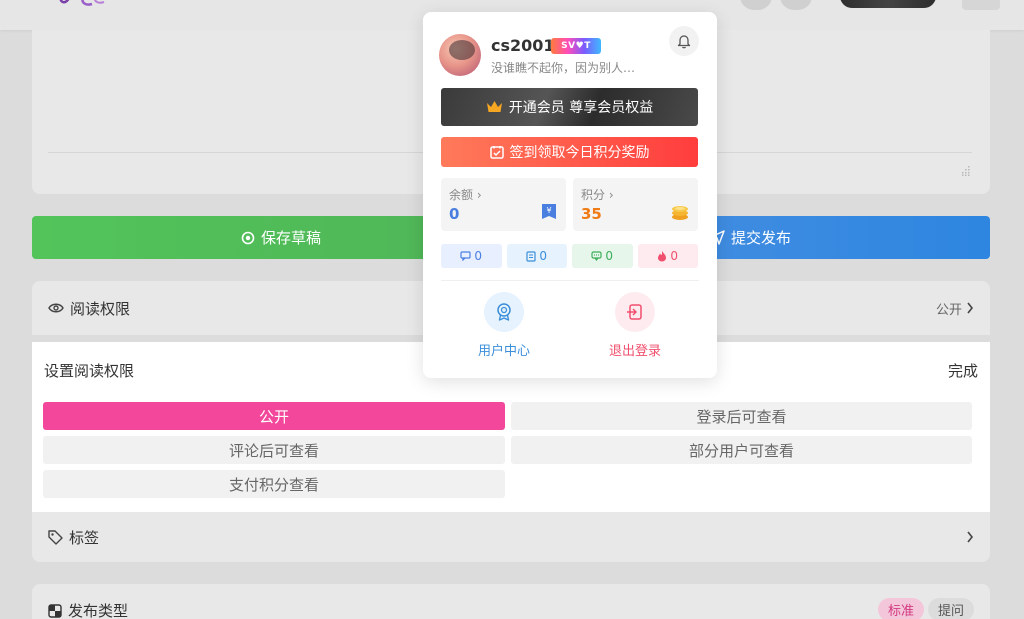 This screenshot has width=1024, height=619. Describe the element at coordinates (82, 9) in the screenshot. I see `site-logo` at that location.